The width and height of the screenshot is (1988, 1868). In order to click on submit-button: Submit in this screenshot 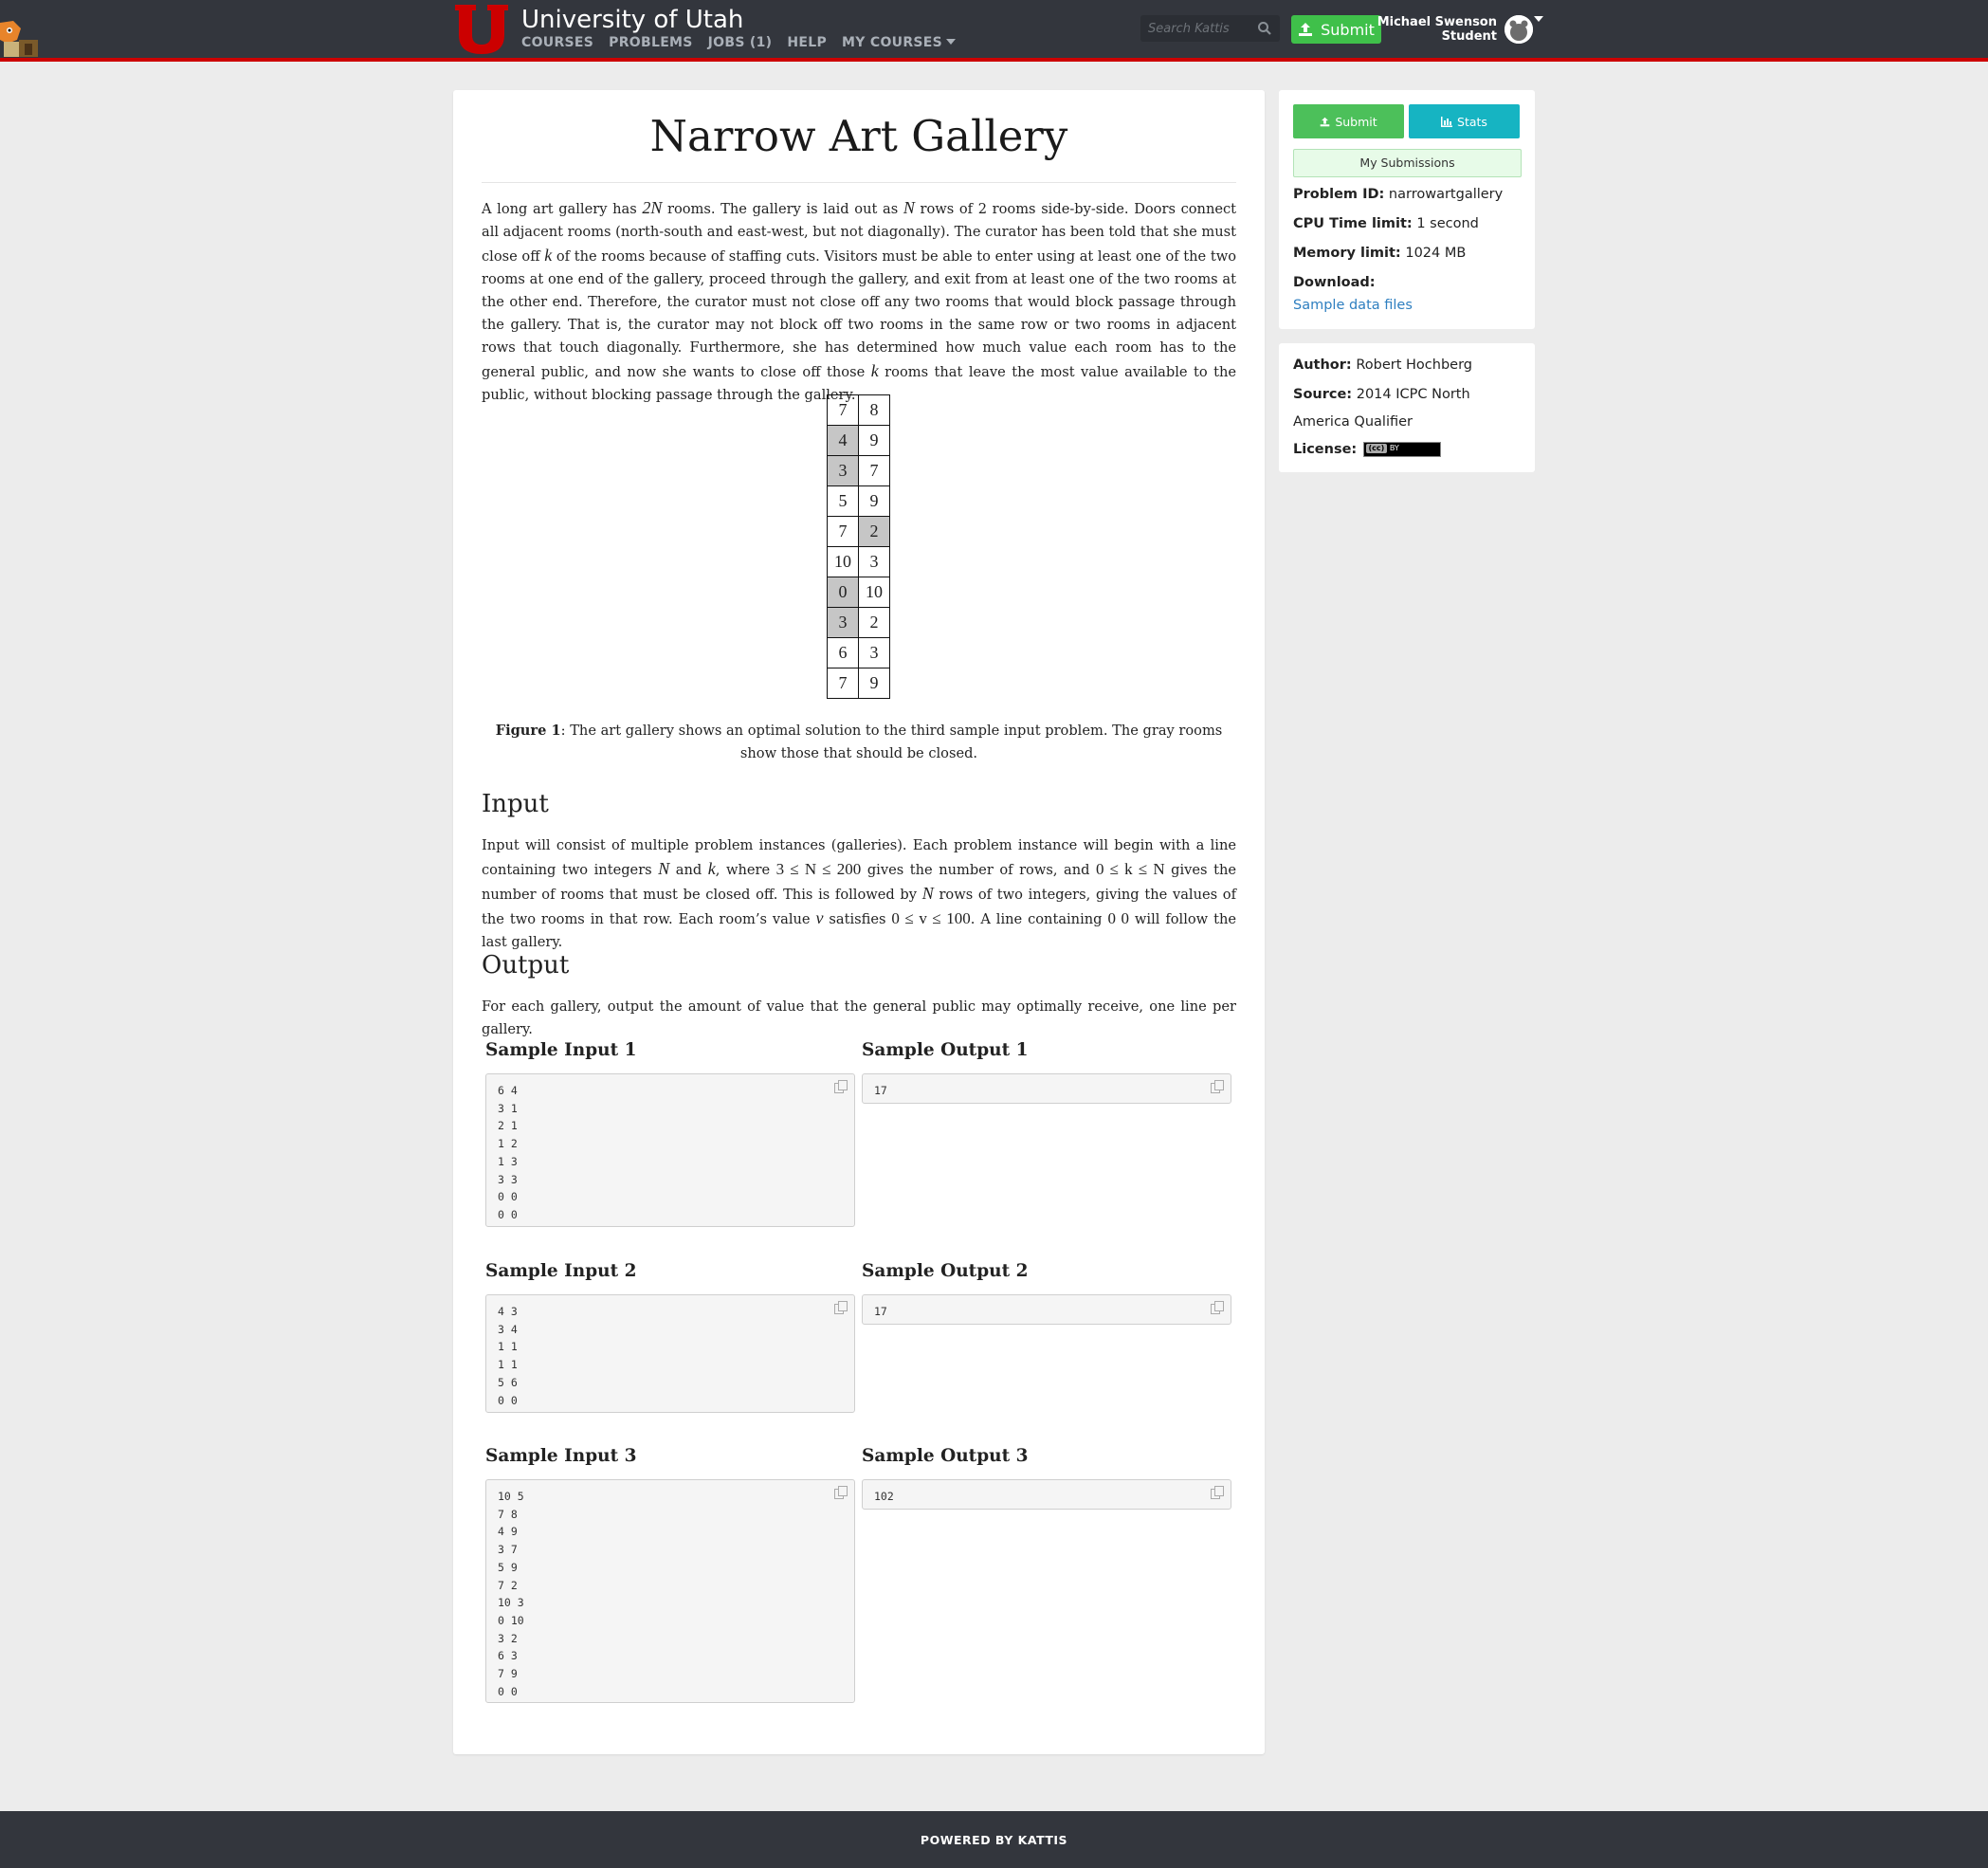, I will do `click(1348, 121)`.